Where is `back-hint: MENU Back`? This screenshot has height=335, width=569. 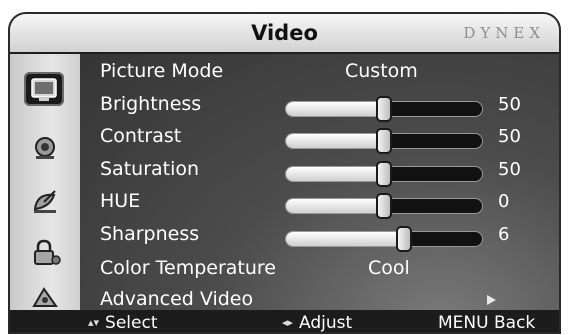 back-hint: MENU Back is located at coordinates (487, 322).